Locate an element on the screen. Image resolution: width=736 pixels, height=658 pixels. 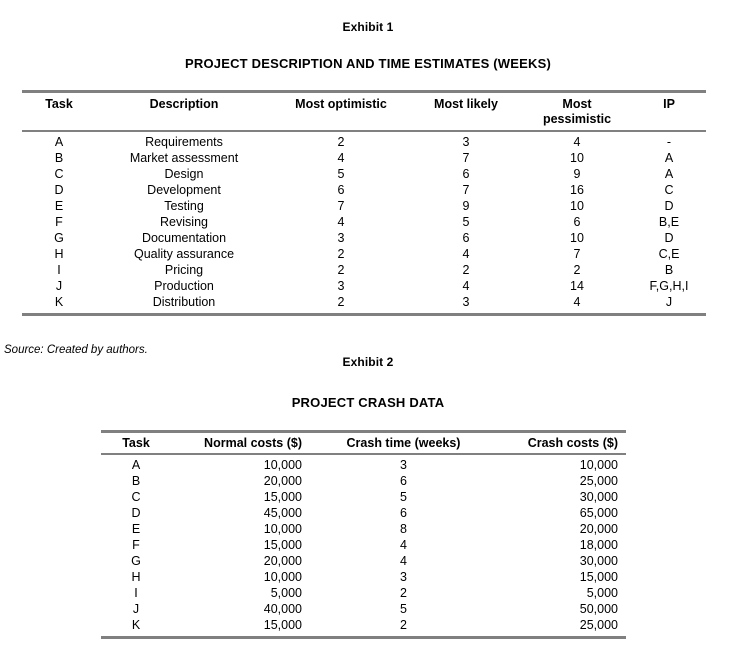
column-header-description: Description is located at coordinates (184, 104).